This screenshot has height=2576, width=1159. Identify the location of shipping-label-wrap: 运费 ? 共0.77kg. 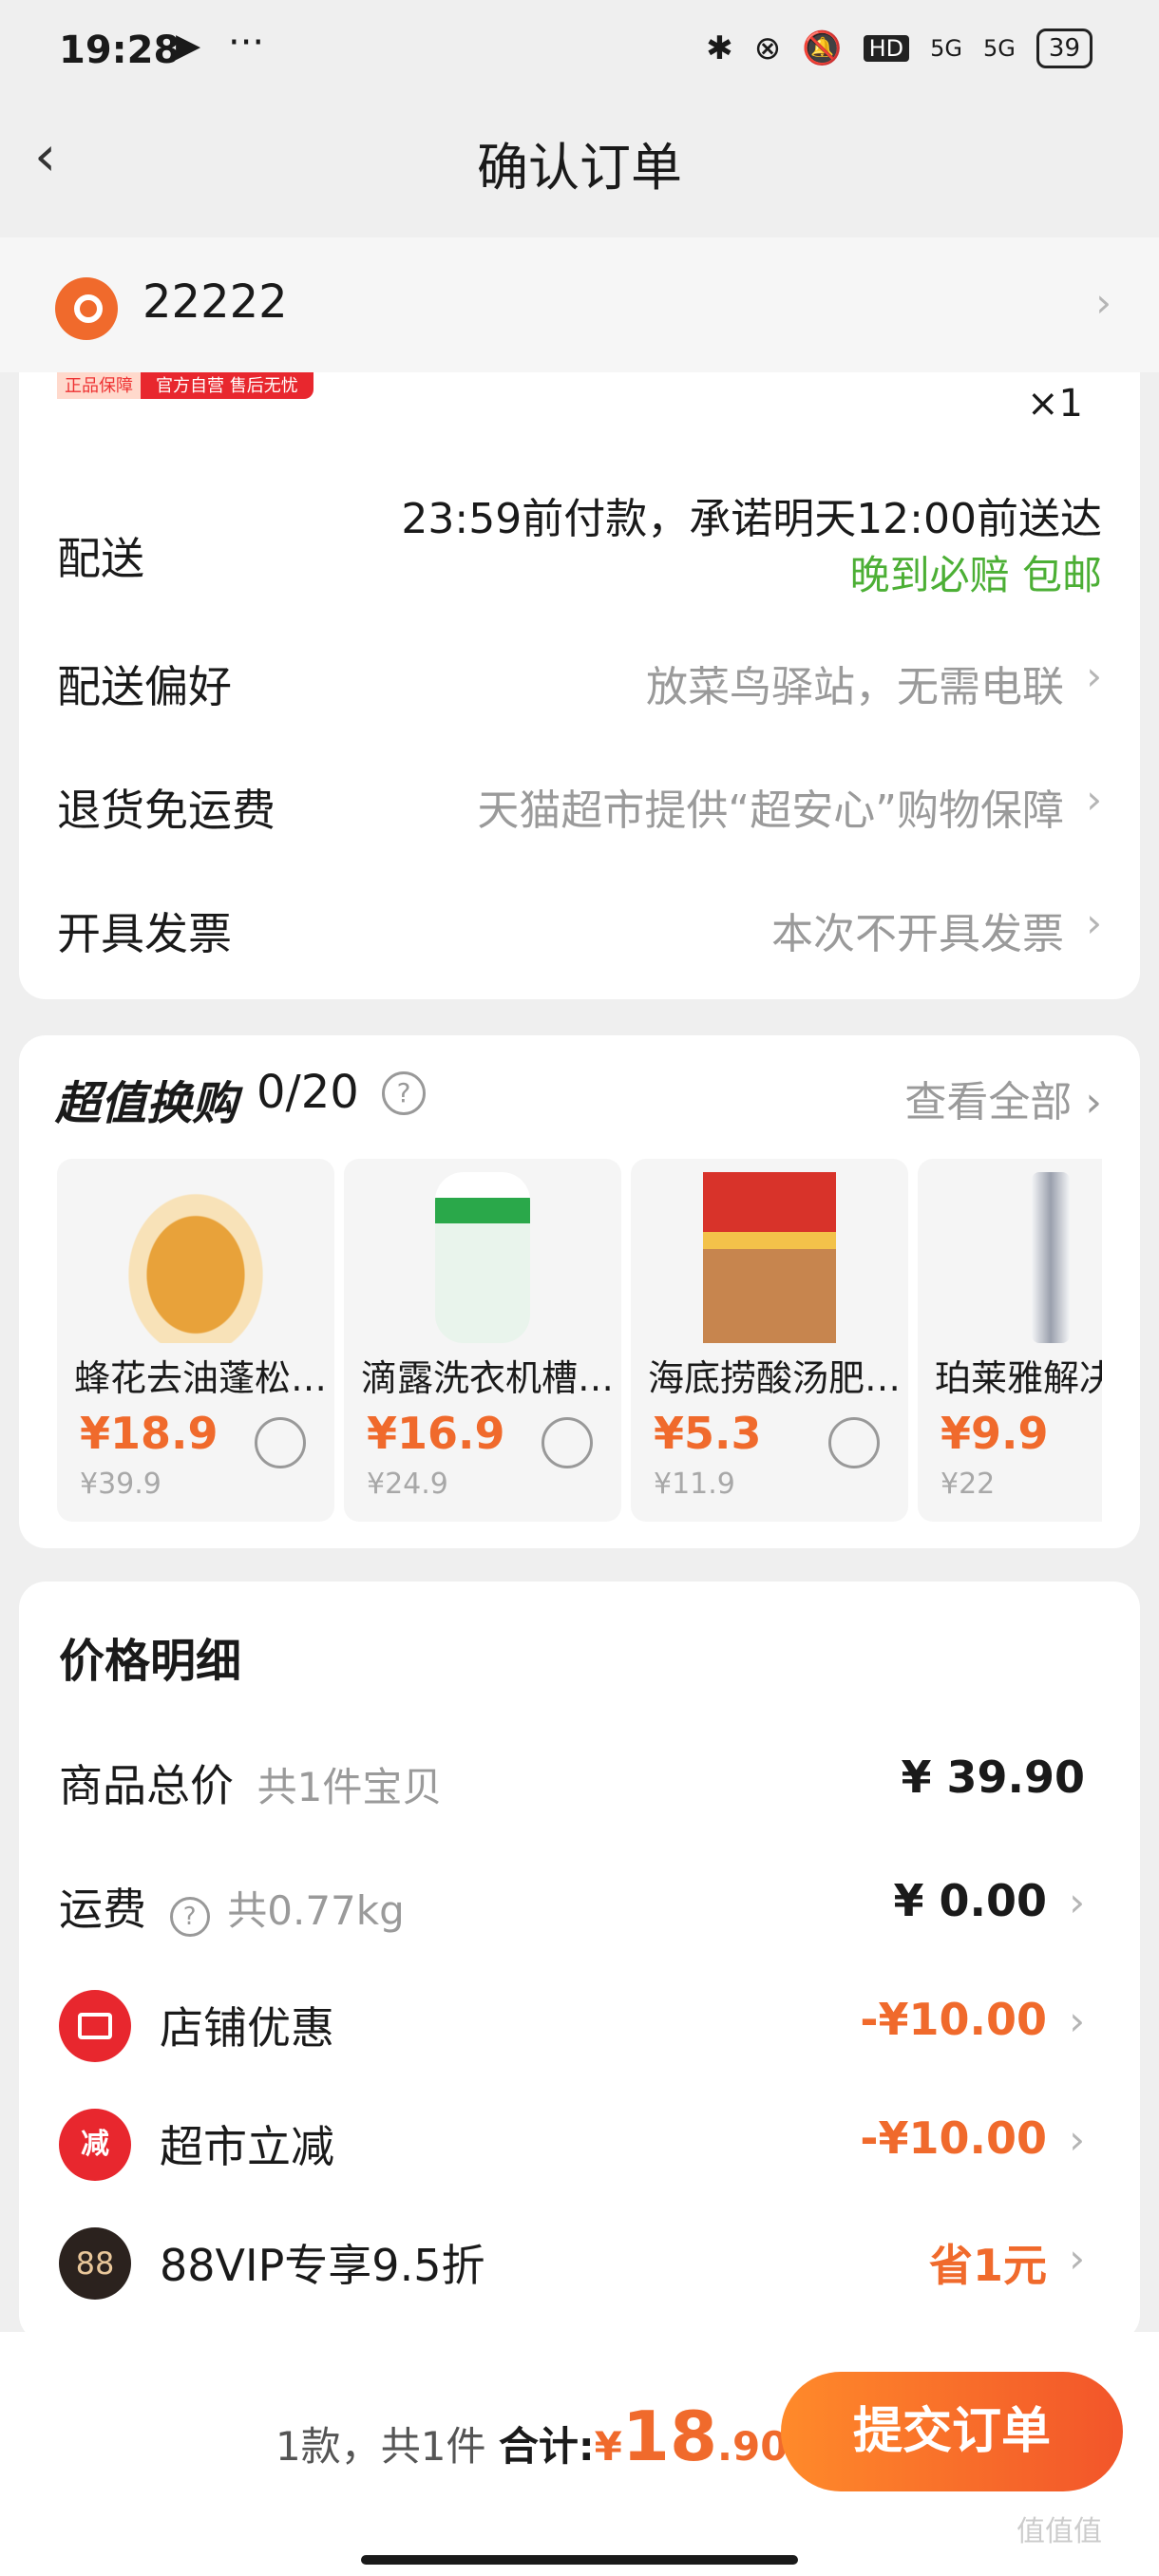
(232, 1906).